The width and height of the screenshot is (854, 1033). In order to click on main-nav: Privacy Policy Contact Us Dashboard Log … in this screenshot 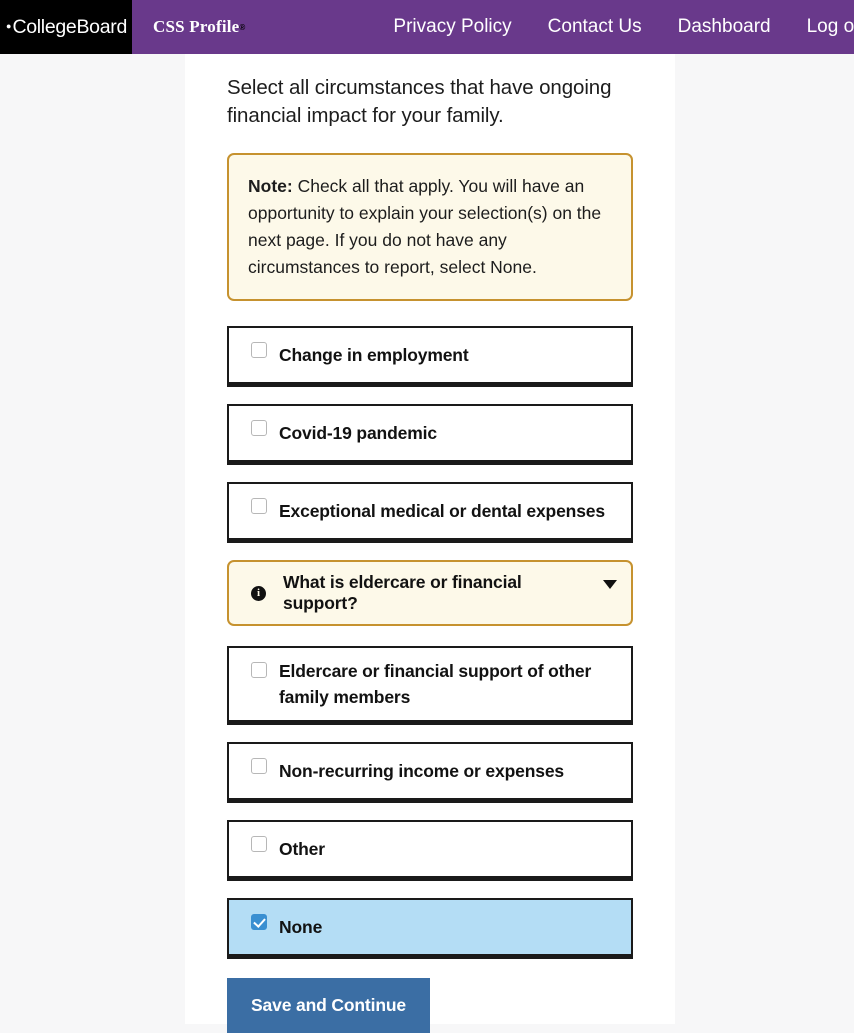, I will do `click(549, 27)`.